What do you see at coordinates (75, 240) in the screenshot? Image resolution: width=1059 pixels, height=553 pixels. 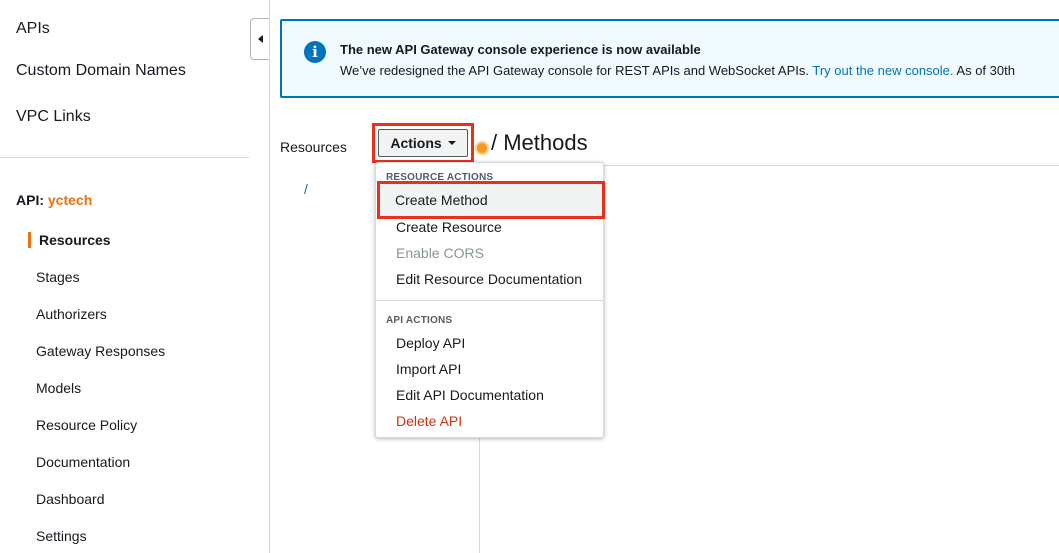 I see `sidebar-item-resources: Resources` at bounding box center [75, 240].